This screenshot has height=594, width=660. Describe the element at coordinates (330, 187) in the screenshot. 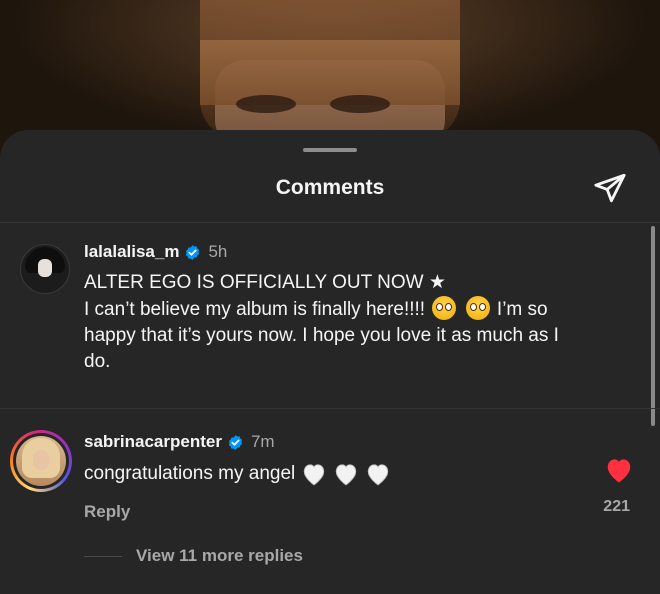

I see `sheet-title: Comments` at that location.